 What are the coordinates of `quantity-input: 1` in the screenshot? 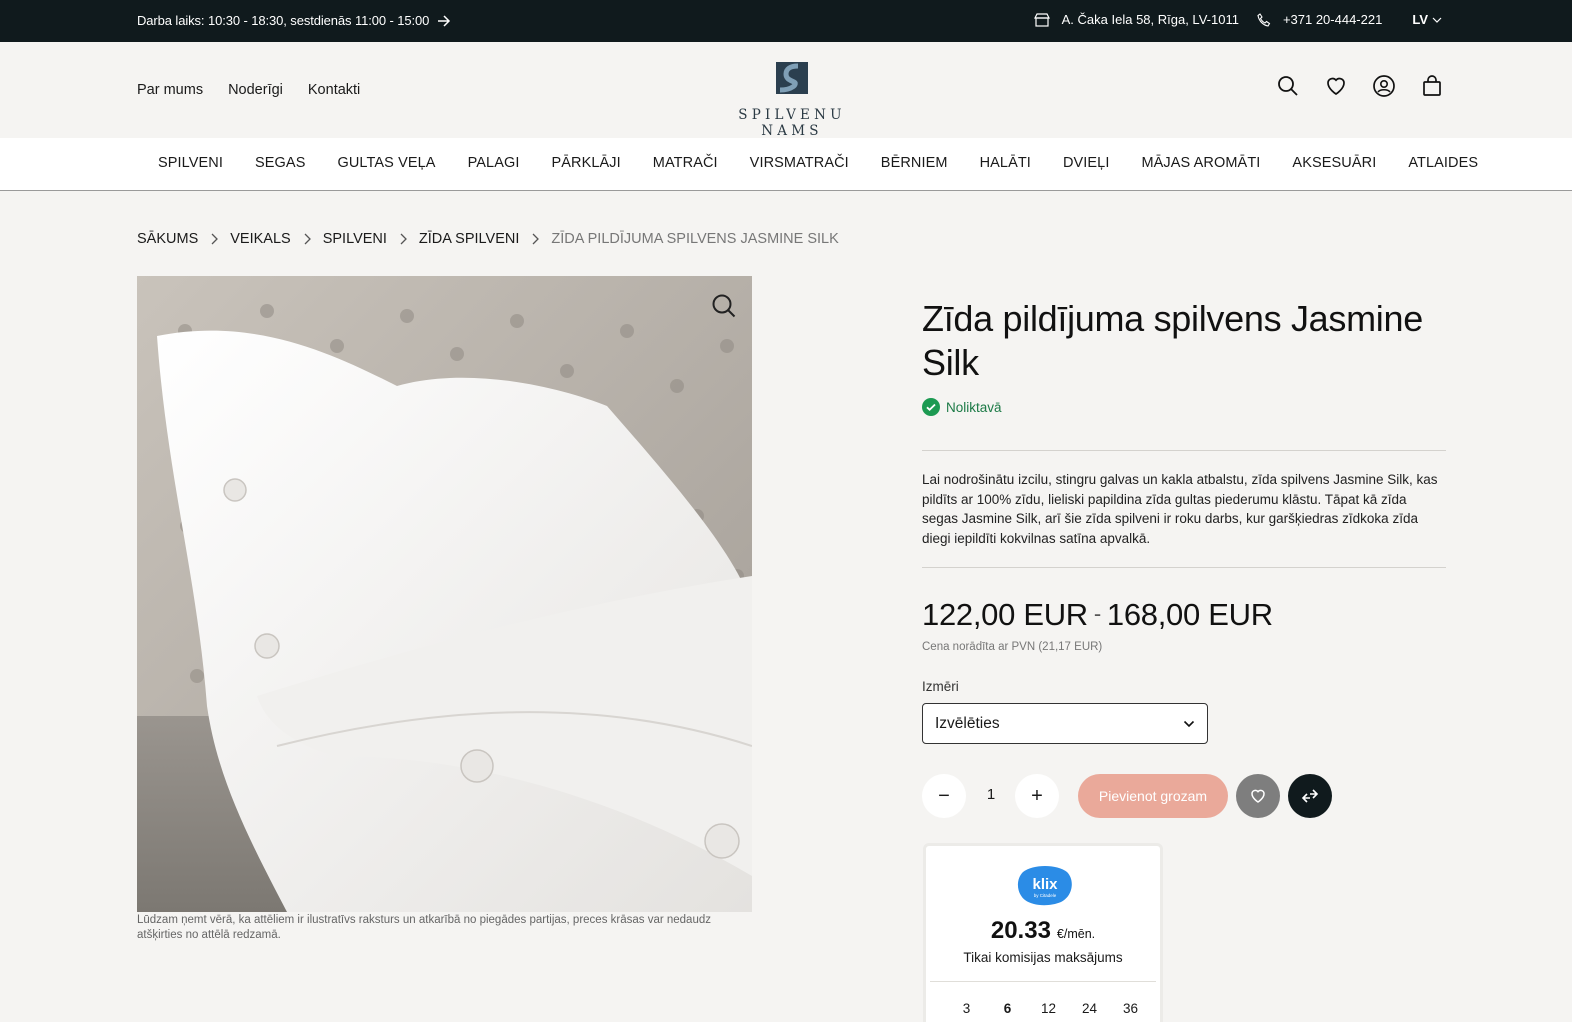 It's located at (991, 794).